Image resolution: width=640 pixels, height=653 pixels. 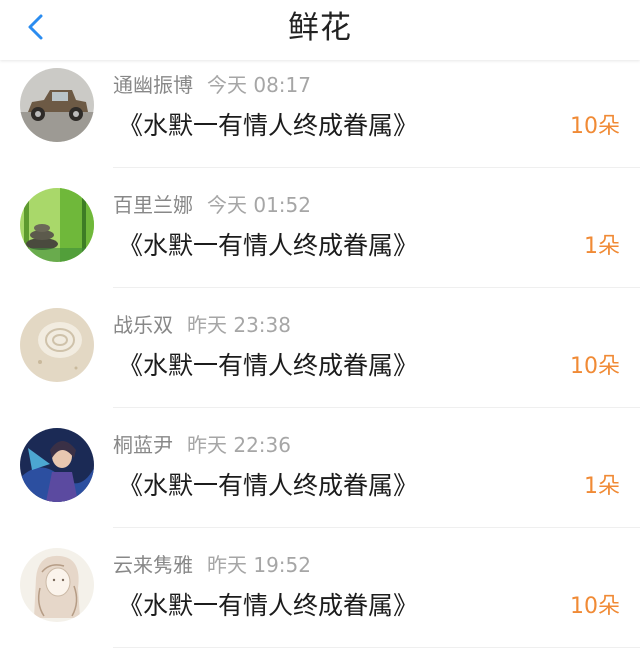 What do you see at coordinates (57, 465) in the screenshot?
I see `game-hero-avatar` at bounding box center [57, 465].